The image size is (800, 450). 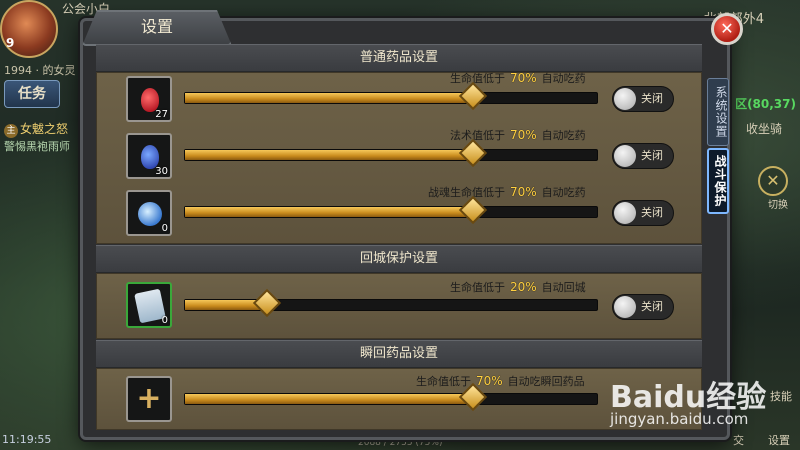 I want to click on player-level: 9, so click(x=10, y=43).